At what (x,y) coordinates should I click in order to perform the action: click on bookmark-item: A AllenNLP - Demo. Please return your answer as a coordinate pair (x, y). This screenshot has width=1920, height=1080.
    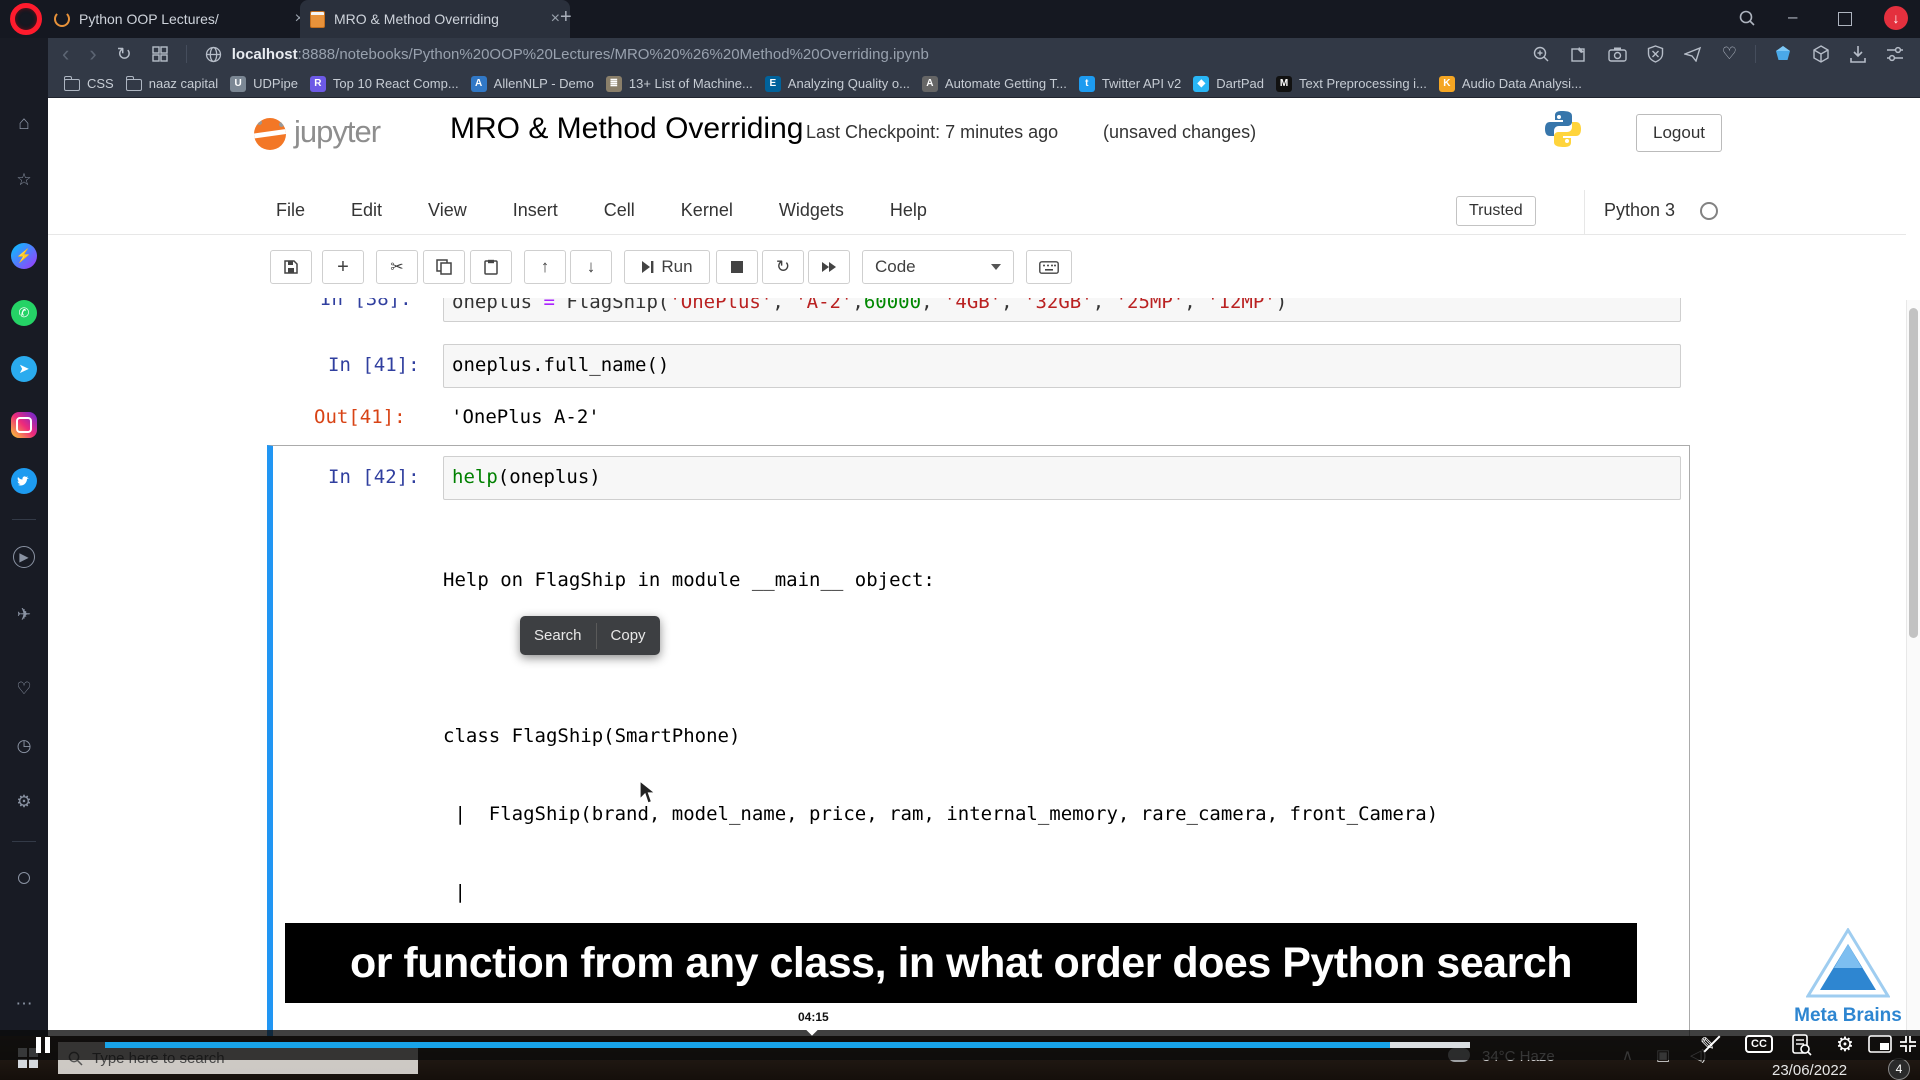
    Looking at the image, I should click on (532, 83).